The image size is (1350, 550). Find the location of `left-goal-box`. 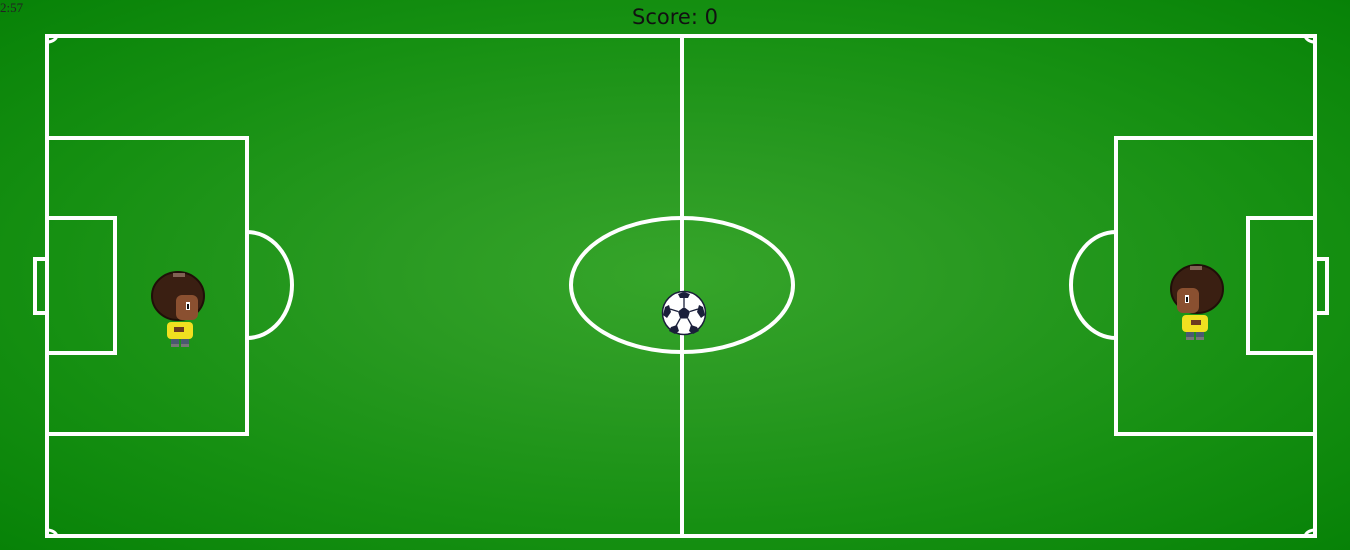

left-goal-box is located at coordinates (81, 285).